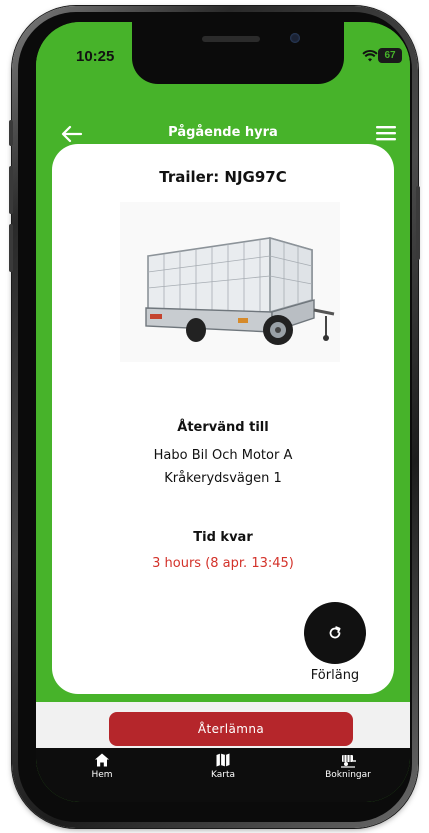 The width and height of the screenshot is (429, 833). Describe the element at coordinates (11, 133) in the screenshot. I see `side-button-mute` at that location.